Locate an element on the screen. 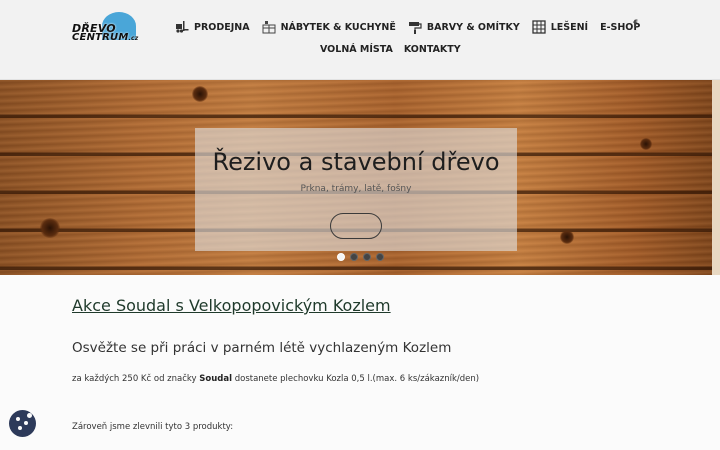 This screenshot has width=720, height=450. nav-item-prodejna: PRODEJNA is located at coordinates (212, 27).